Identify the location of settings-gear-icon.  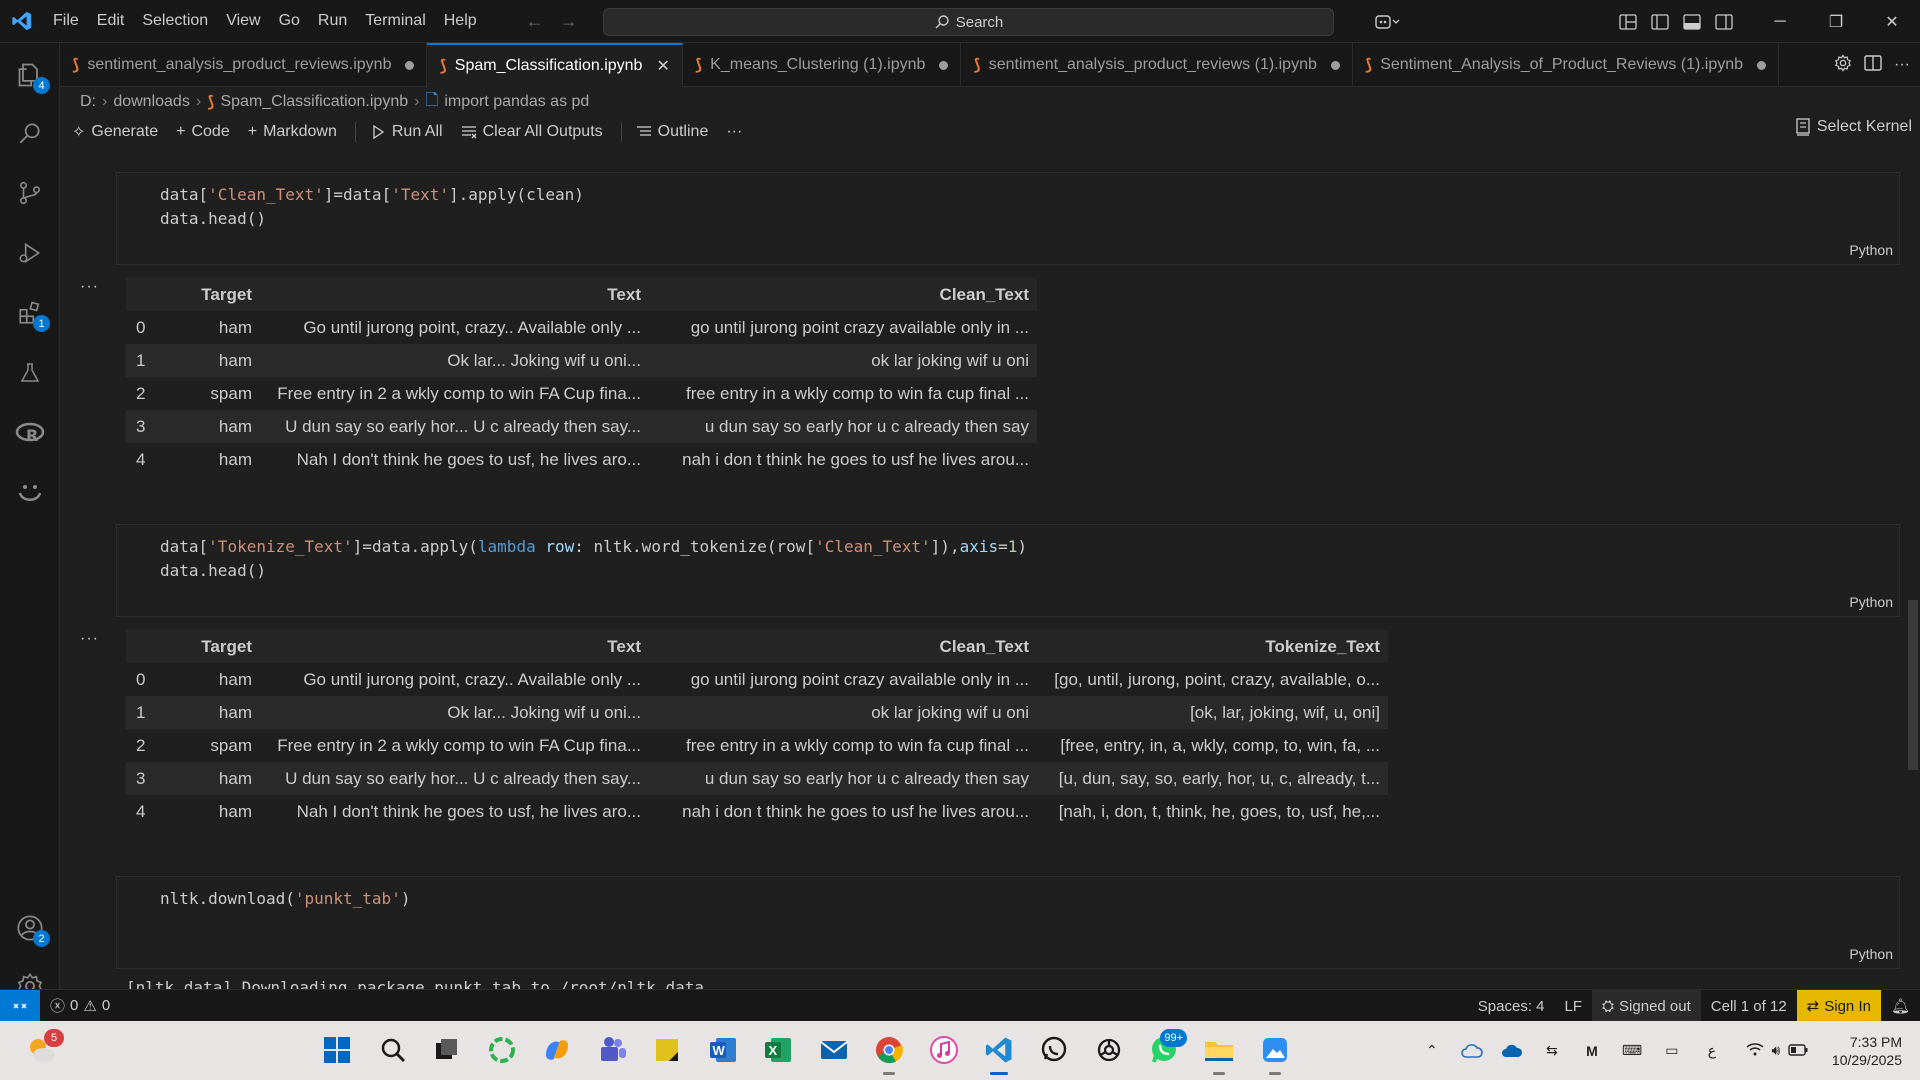
(1843, 65).